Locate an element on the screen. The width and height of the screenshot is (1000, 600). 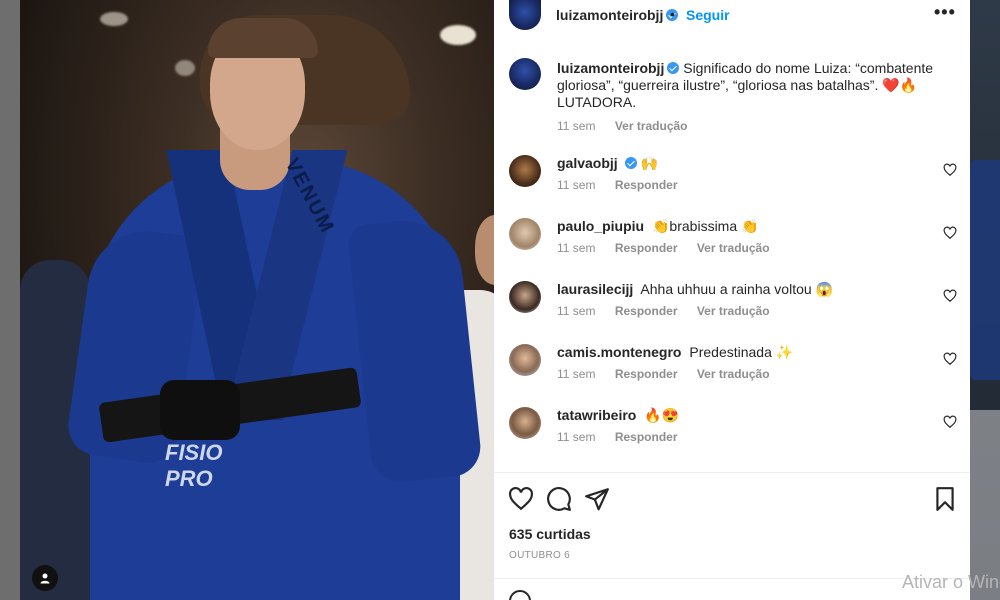
add-comment-row is located at coordinates (520, 595).